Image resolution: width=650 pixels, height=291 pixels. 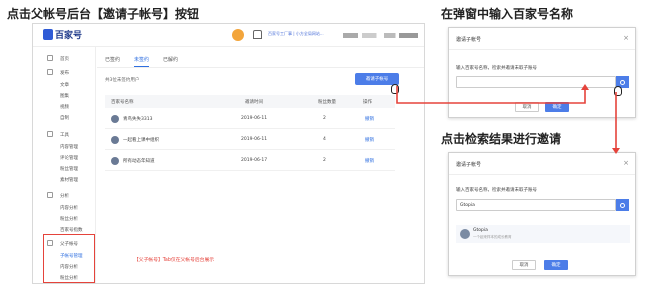 I want to click on row-name: 一起看上课中组织, so click(x=141, y=140).